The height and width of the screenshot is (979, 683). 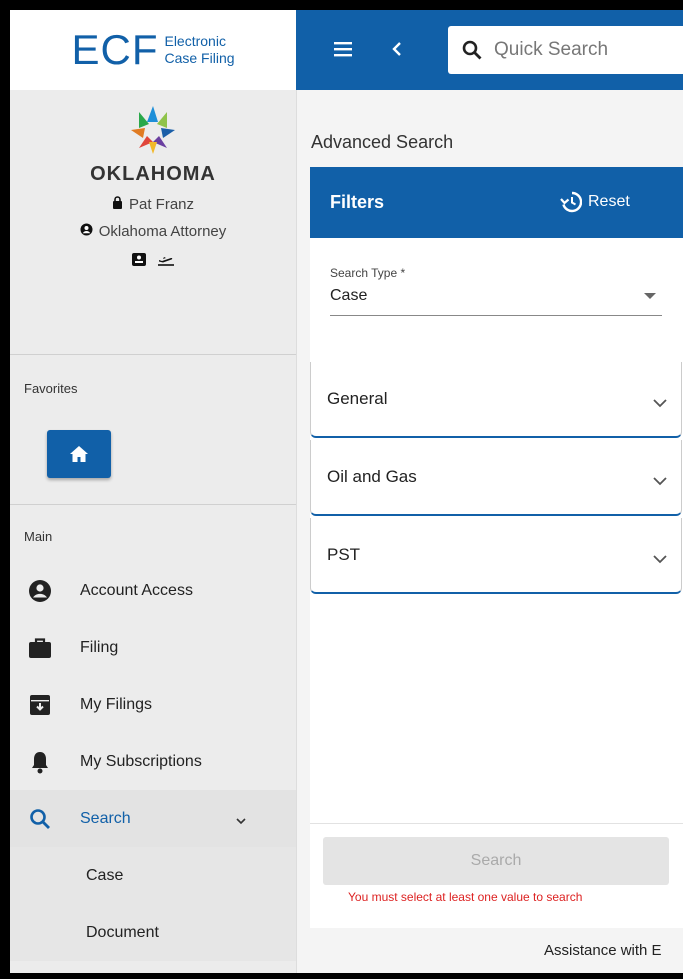 I want to click on nav-account-access: Account Access, so click(x=153, y=590).